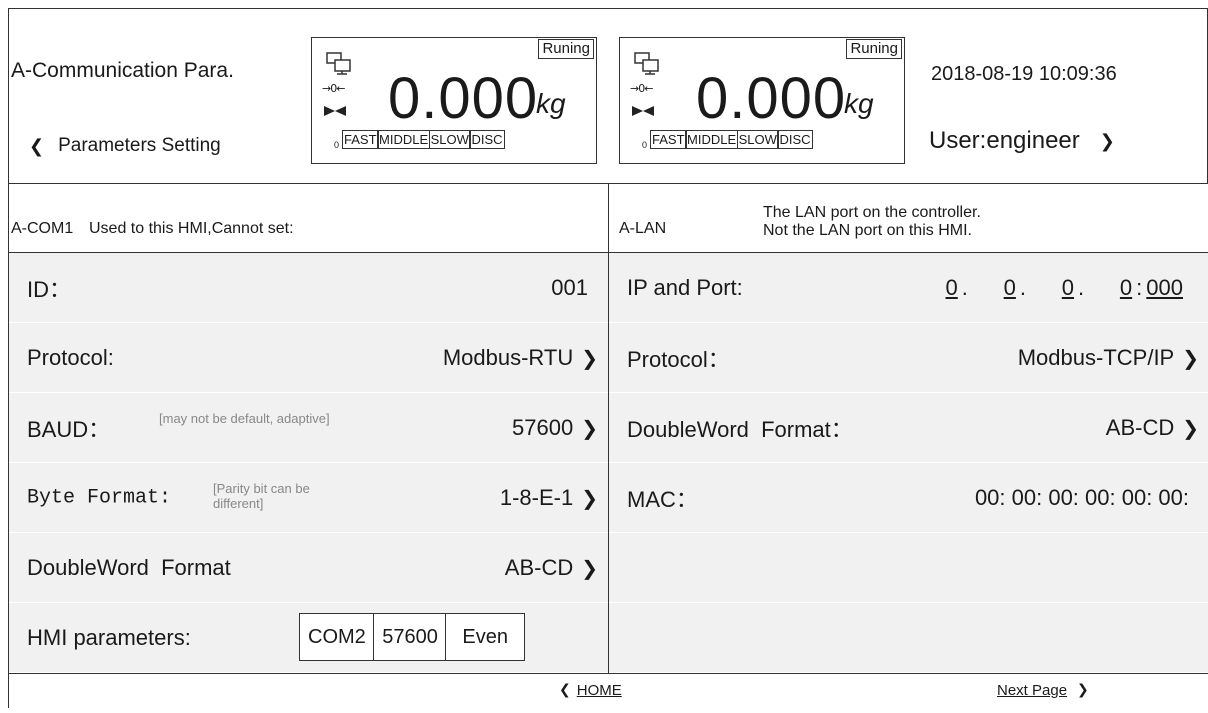  What do you see at coordinates (1081, 497) in the screenshot?
I see `mac-value: 00: 00: 00: 00: 00: 00:` at bounding box center [1081, 497].